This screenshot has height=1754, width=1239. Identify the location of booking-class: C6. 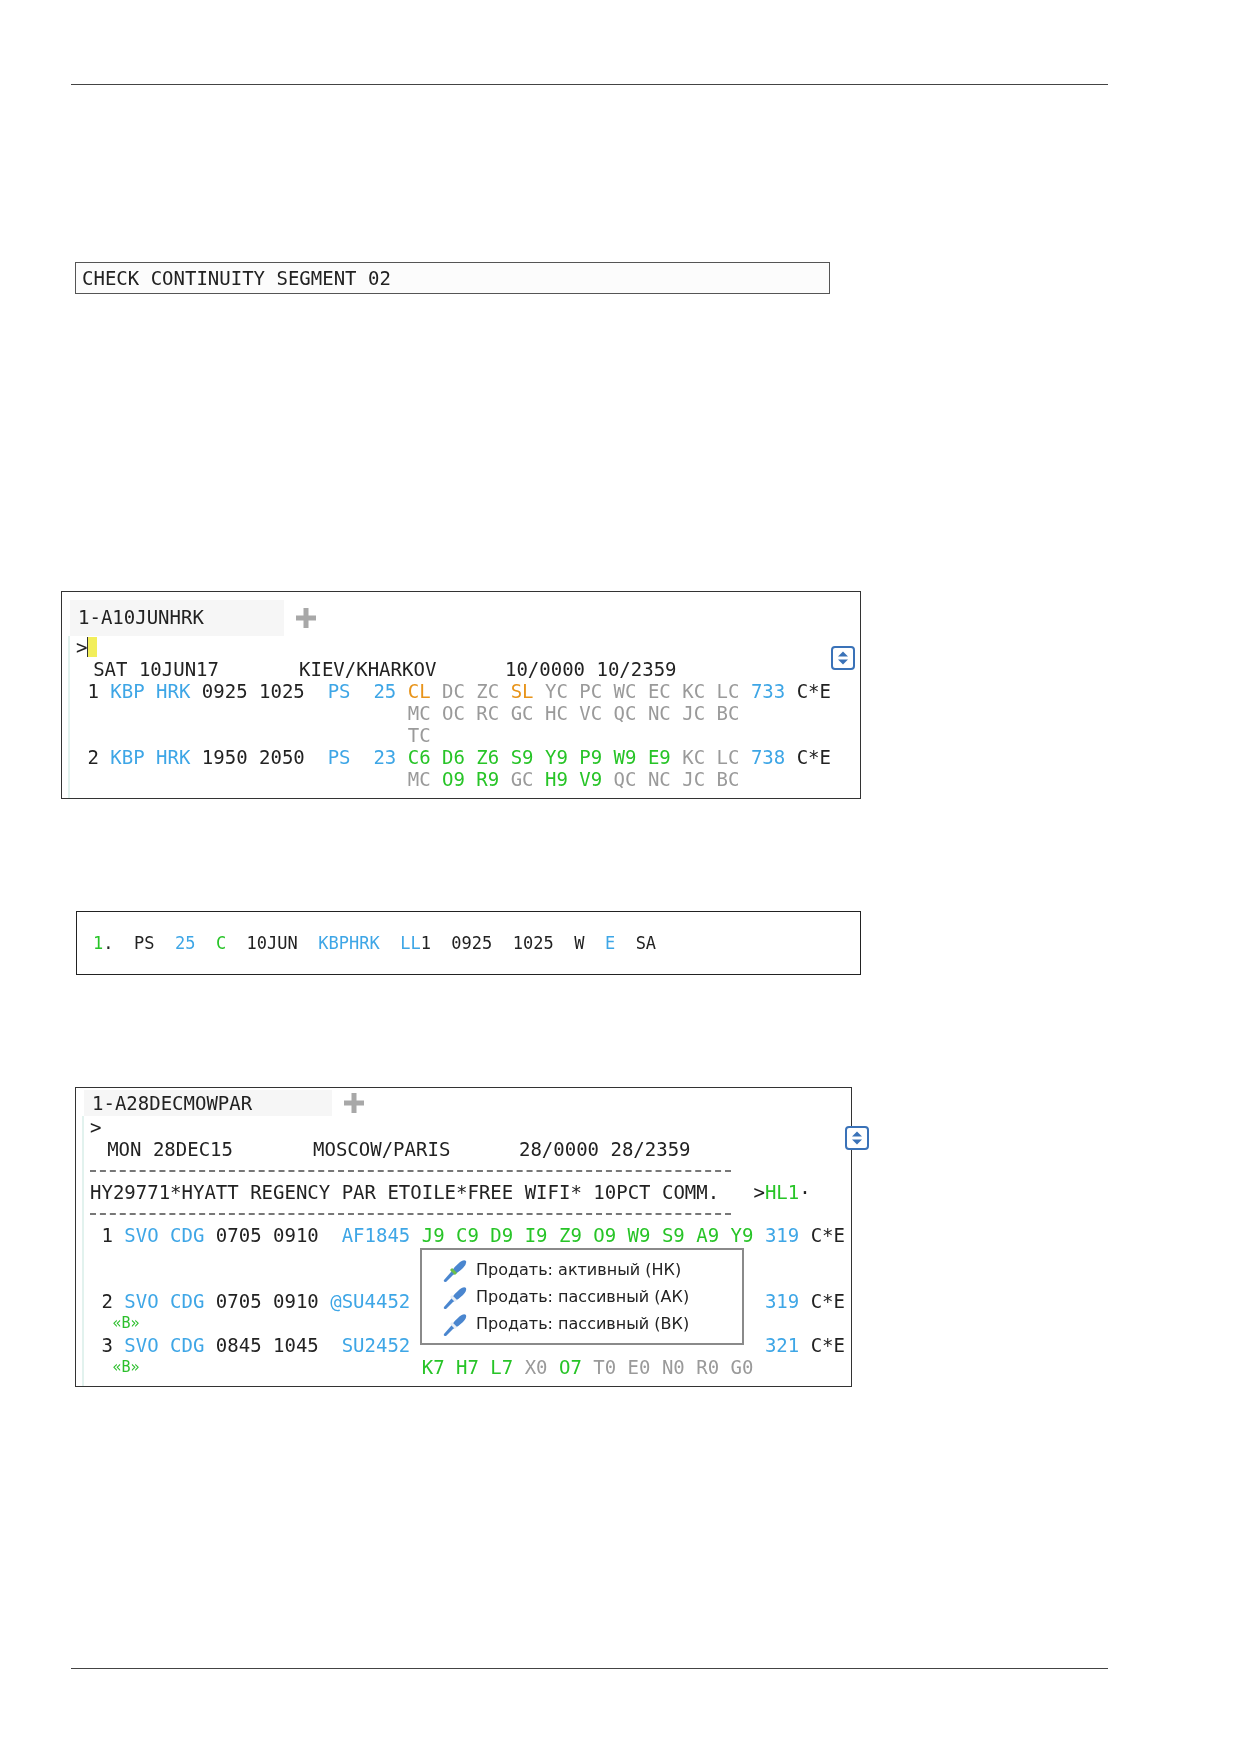
(419, 757).